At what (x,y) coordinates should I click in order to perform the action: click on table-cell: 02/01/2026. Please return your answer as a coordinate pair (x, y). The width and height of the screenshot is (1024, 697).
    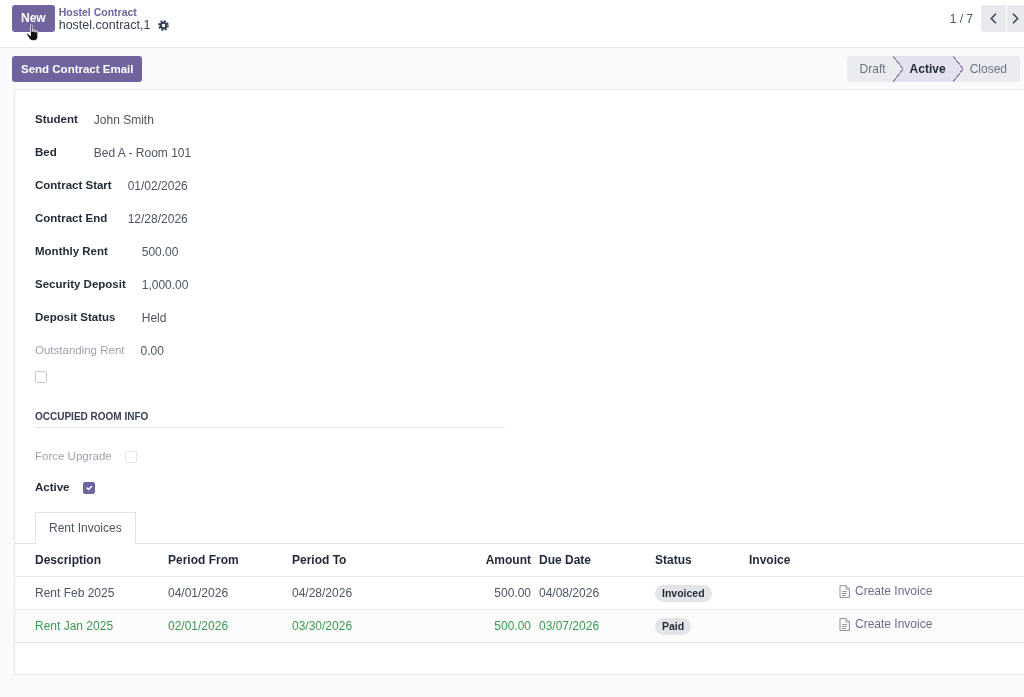
    Looking at the image, I should click on (198, 625).